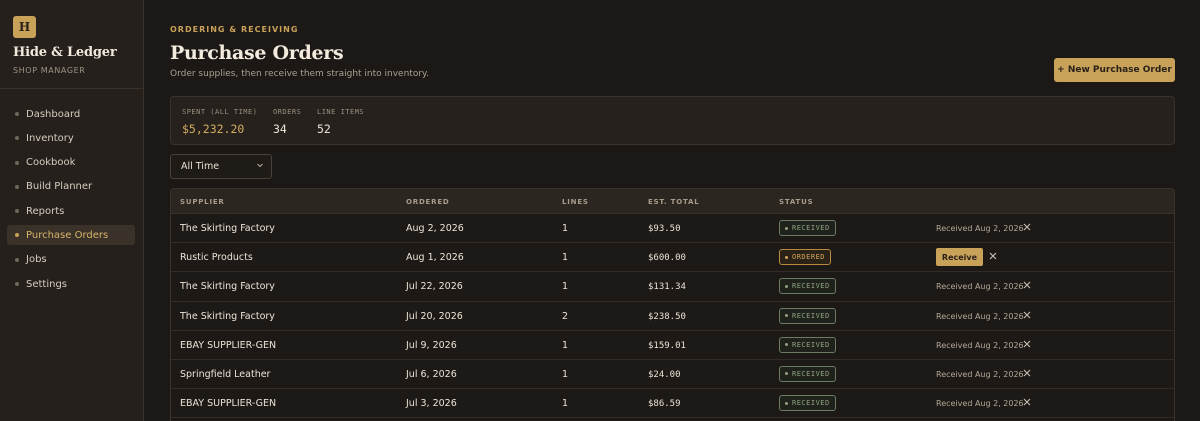 This screenshot has height=421, width=1200. I want to click on stat-label: ORDERS, so click(287, 112).